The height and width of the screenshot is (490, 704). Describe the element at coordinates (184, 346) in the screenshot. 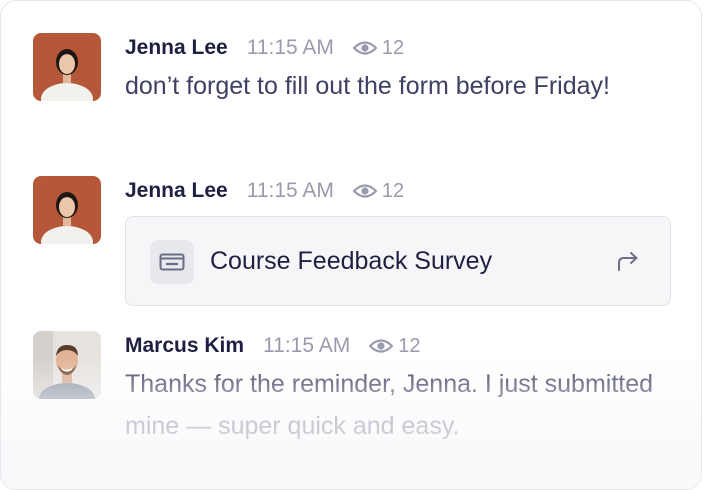

I see `author-name: Marcus Kim` at that location.